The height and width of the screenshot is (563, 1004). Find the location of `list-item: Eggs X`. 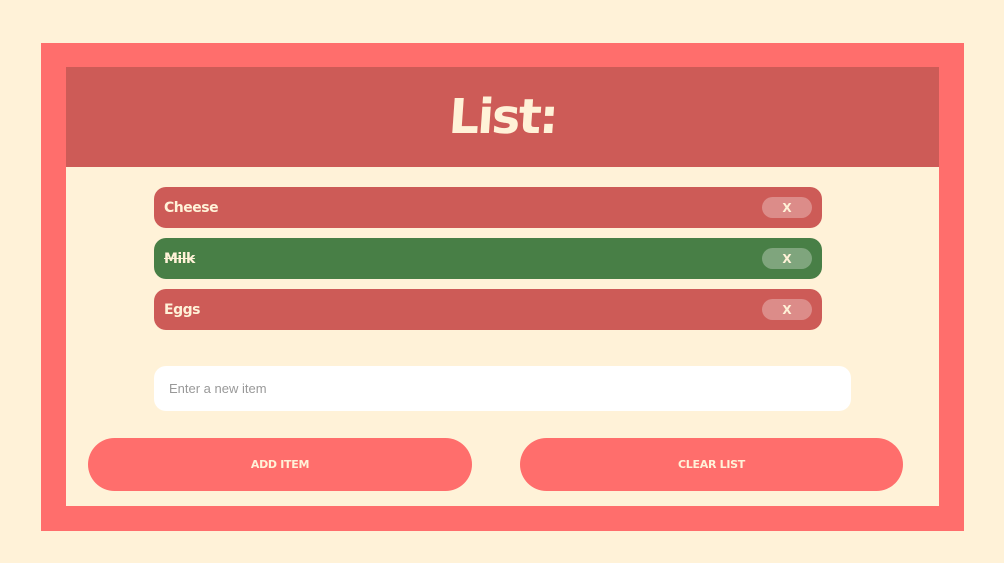

list-item: Eggs X is located at coordinates (488, 309).